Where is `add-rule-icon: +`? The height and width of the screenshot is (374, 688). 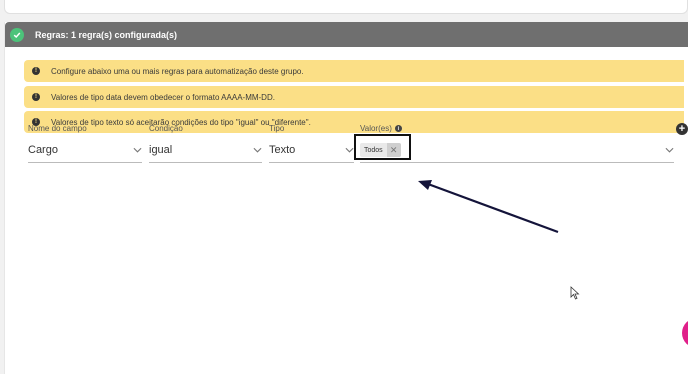 add-rule-icon: + is located at coordinates (682, 129).